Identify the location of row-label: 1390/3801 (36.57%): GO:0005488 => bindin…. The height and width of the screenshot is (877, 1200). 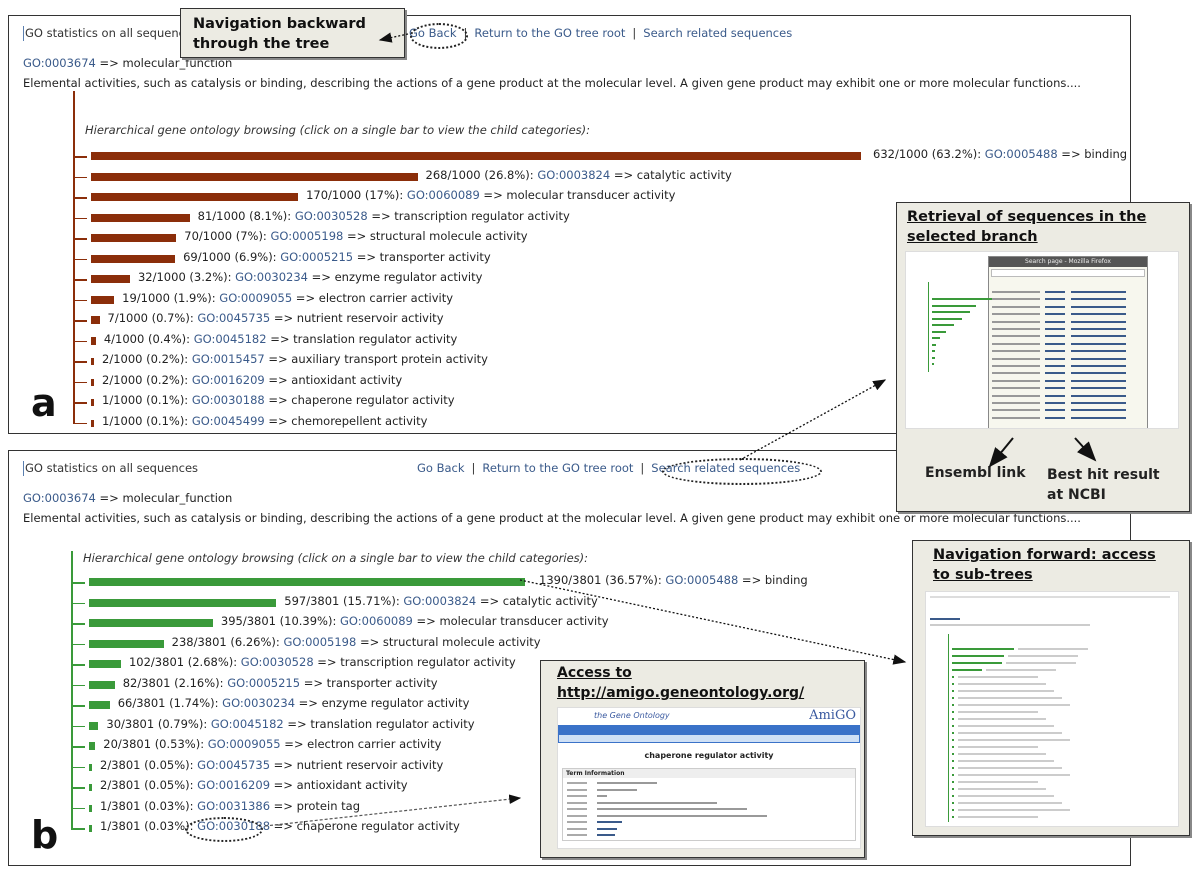
(673, 580).